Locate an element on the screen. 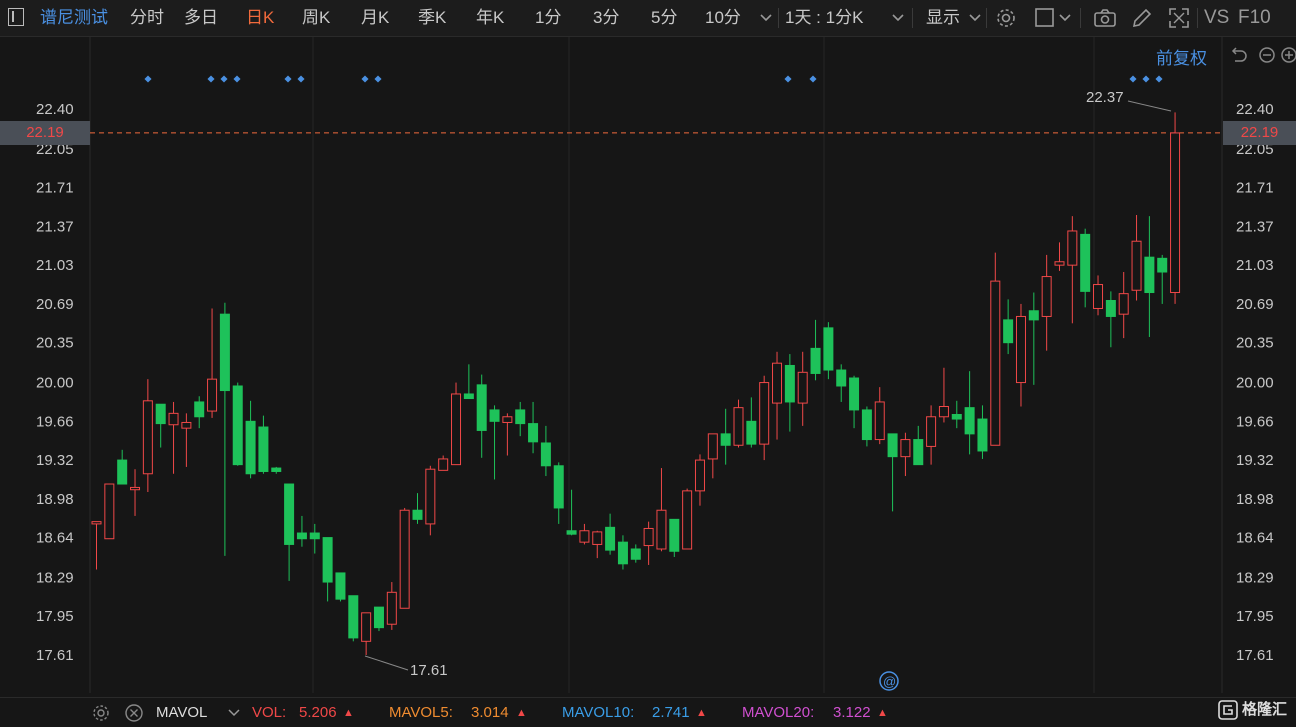 This screenshot has height=727, width=1296. y-tick-label-right: 18.64 is located at coordinates (1255, 538).